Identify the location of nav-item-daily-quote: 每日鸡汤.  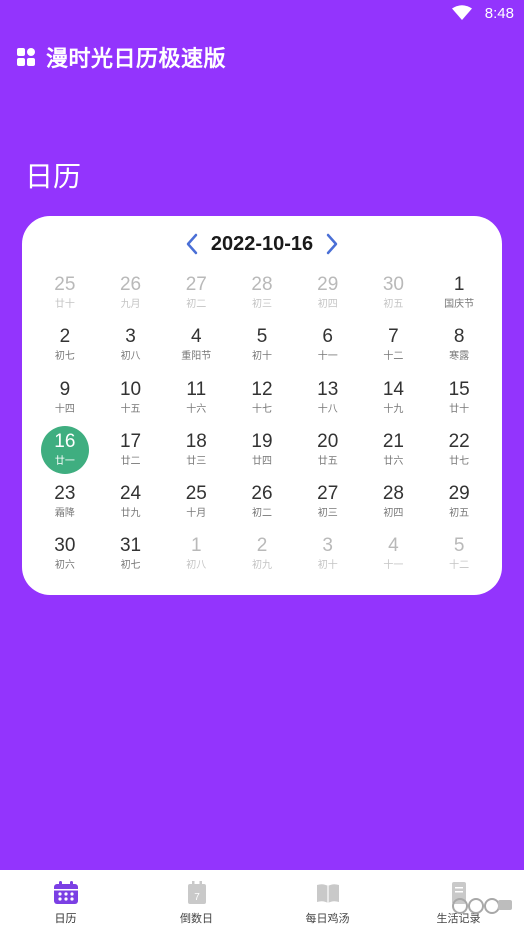
(327, 900).